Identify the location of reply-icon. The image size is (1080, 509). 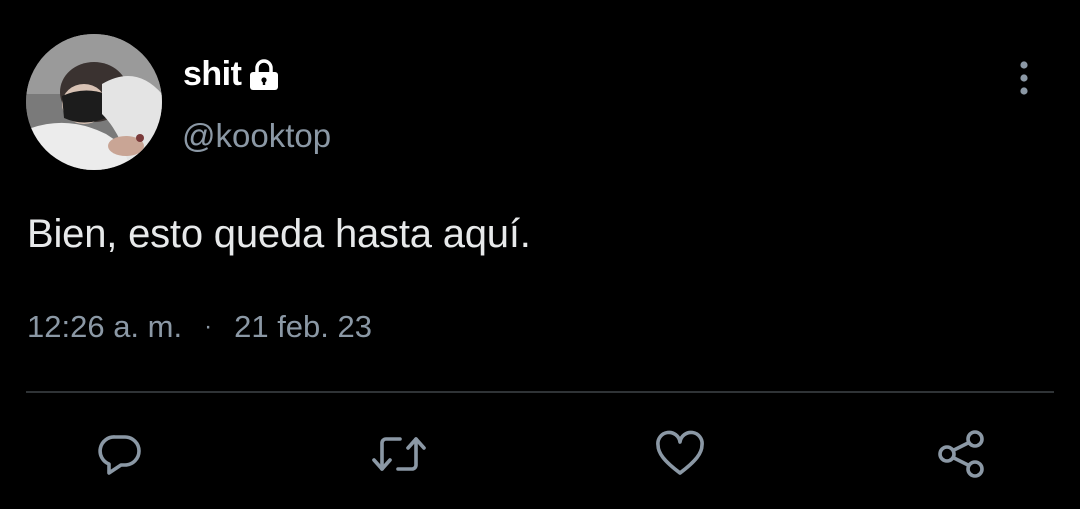
(120, 456).